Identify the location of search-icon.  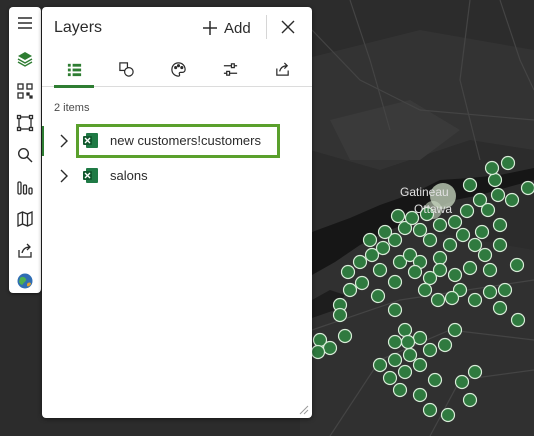
(25, 155).